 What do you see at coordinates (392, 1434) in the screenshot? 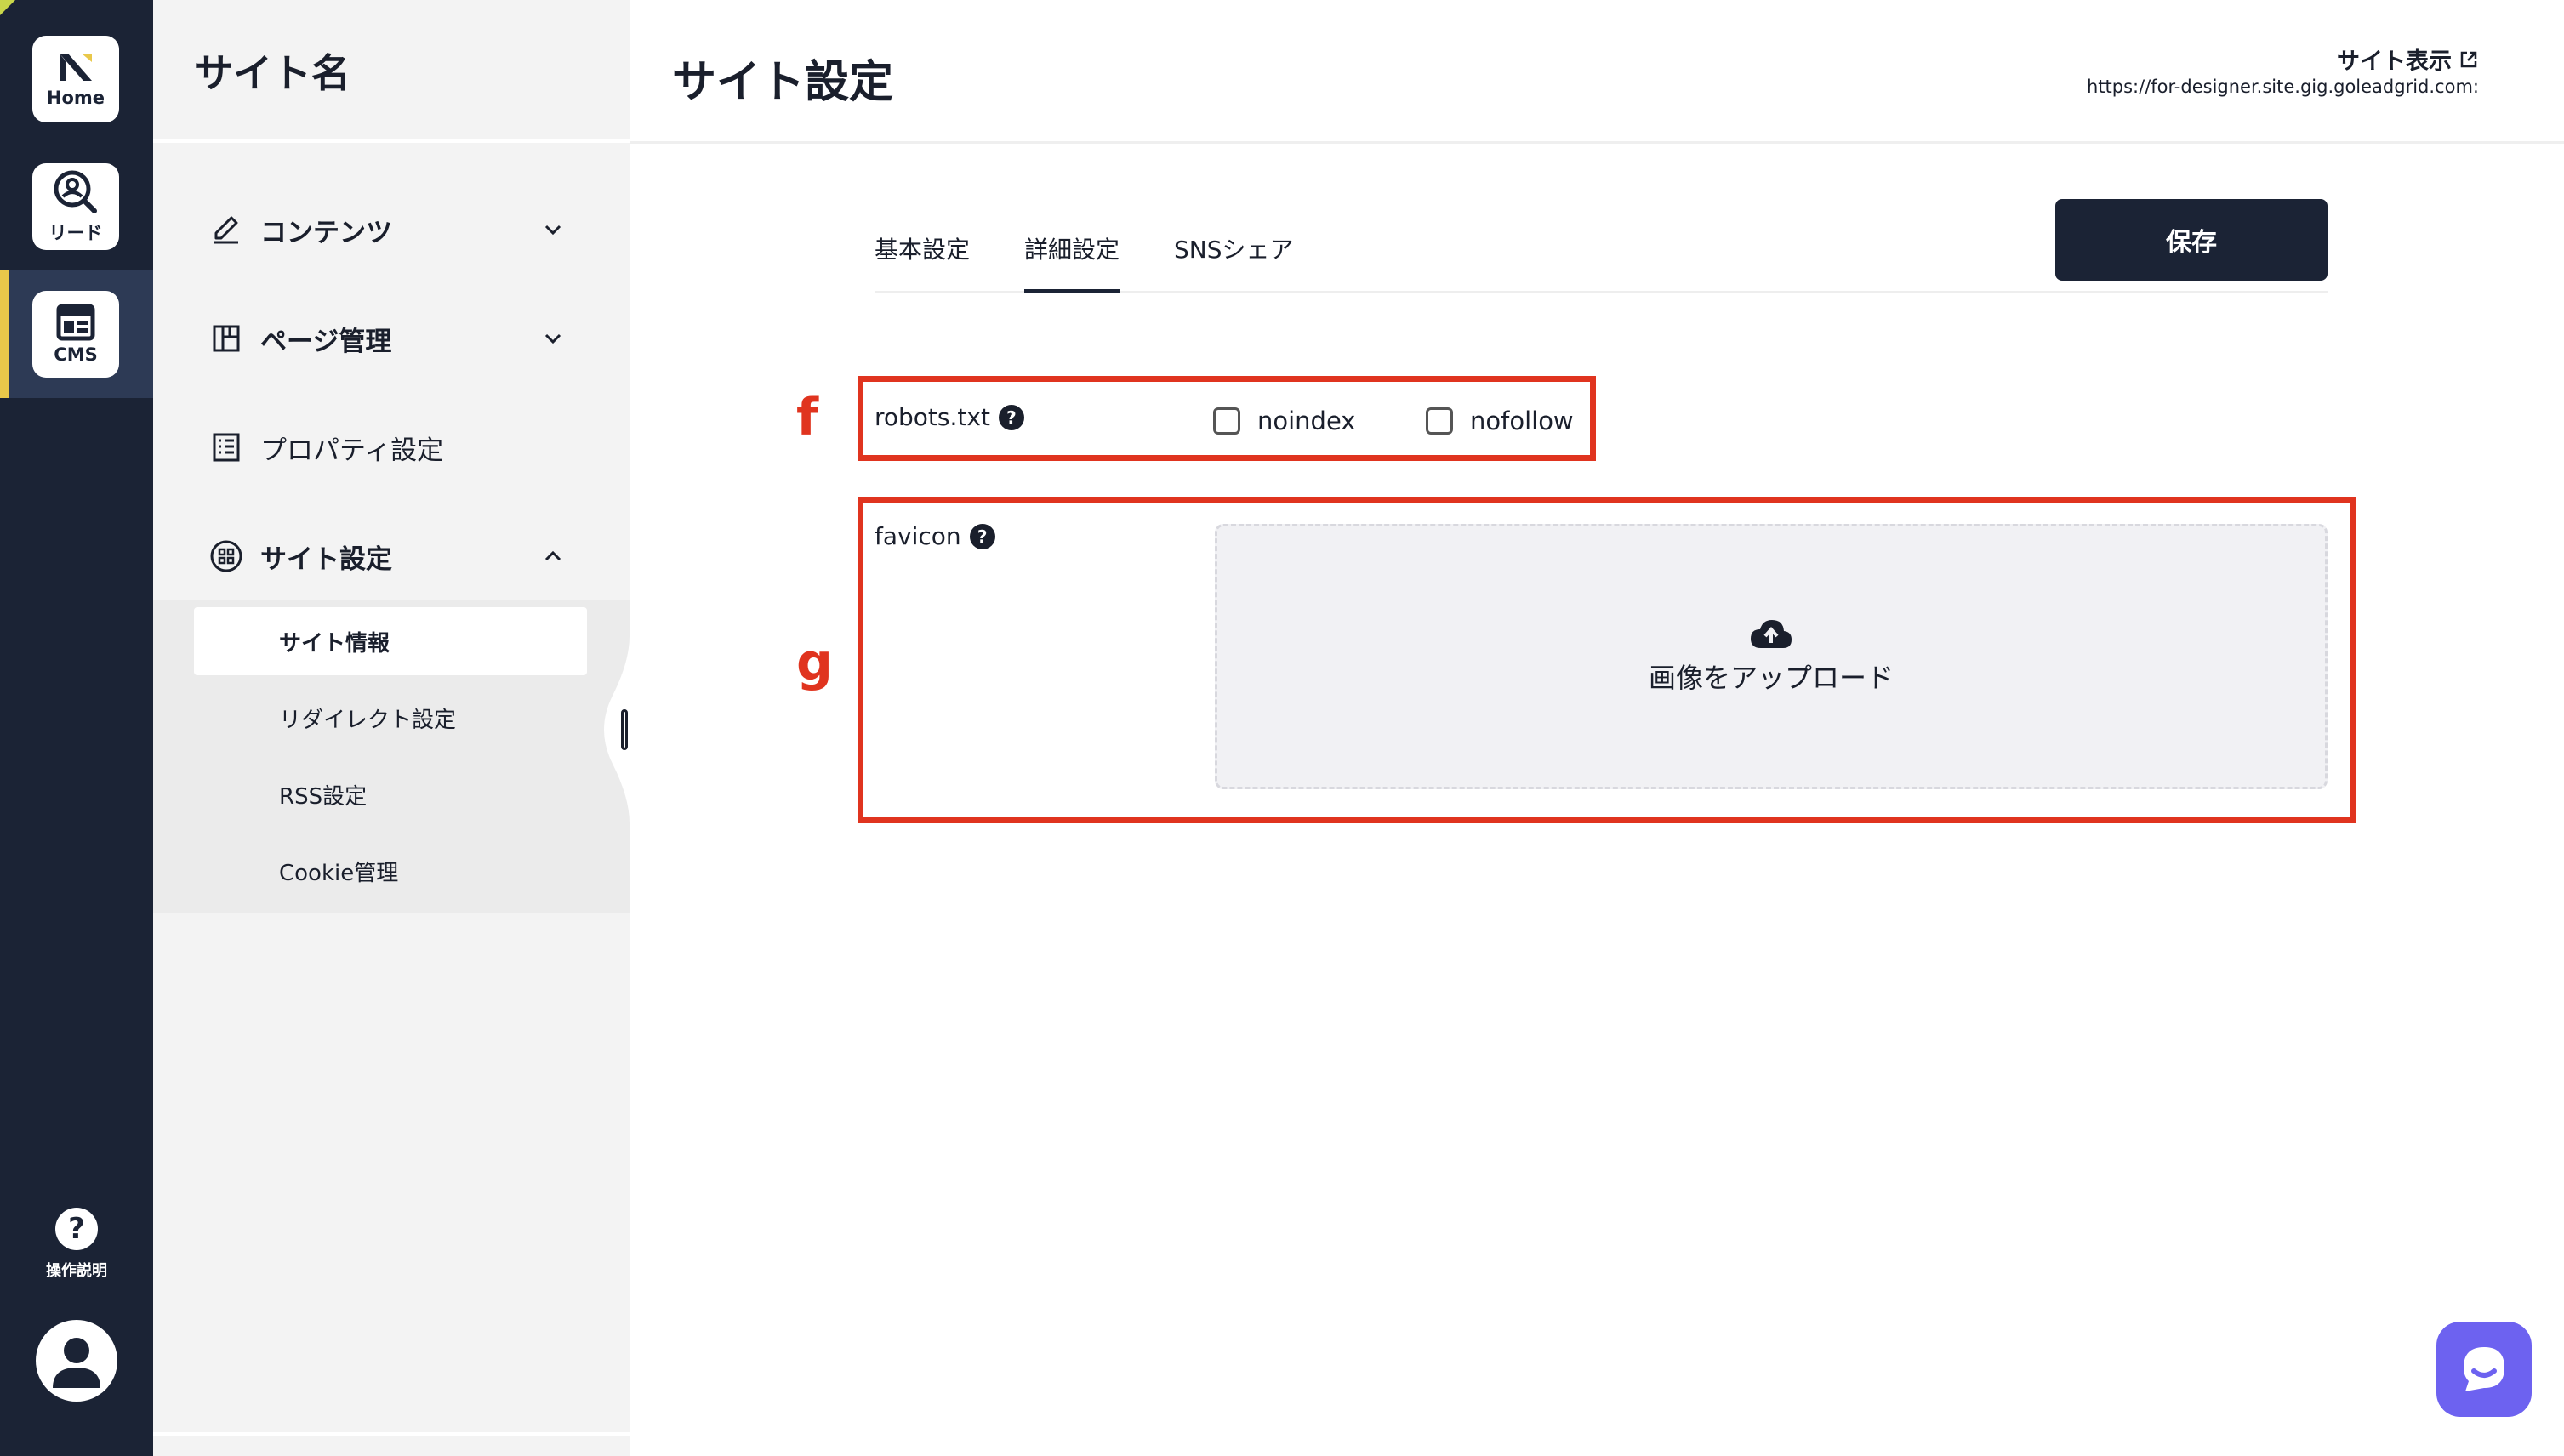
I see `sidebar-bottom-divider` at bounding box center [392, 1434].